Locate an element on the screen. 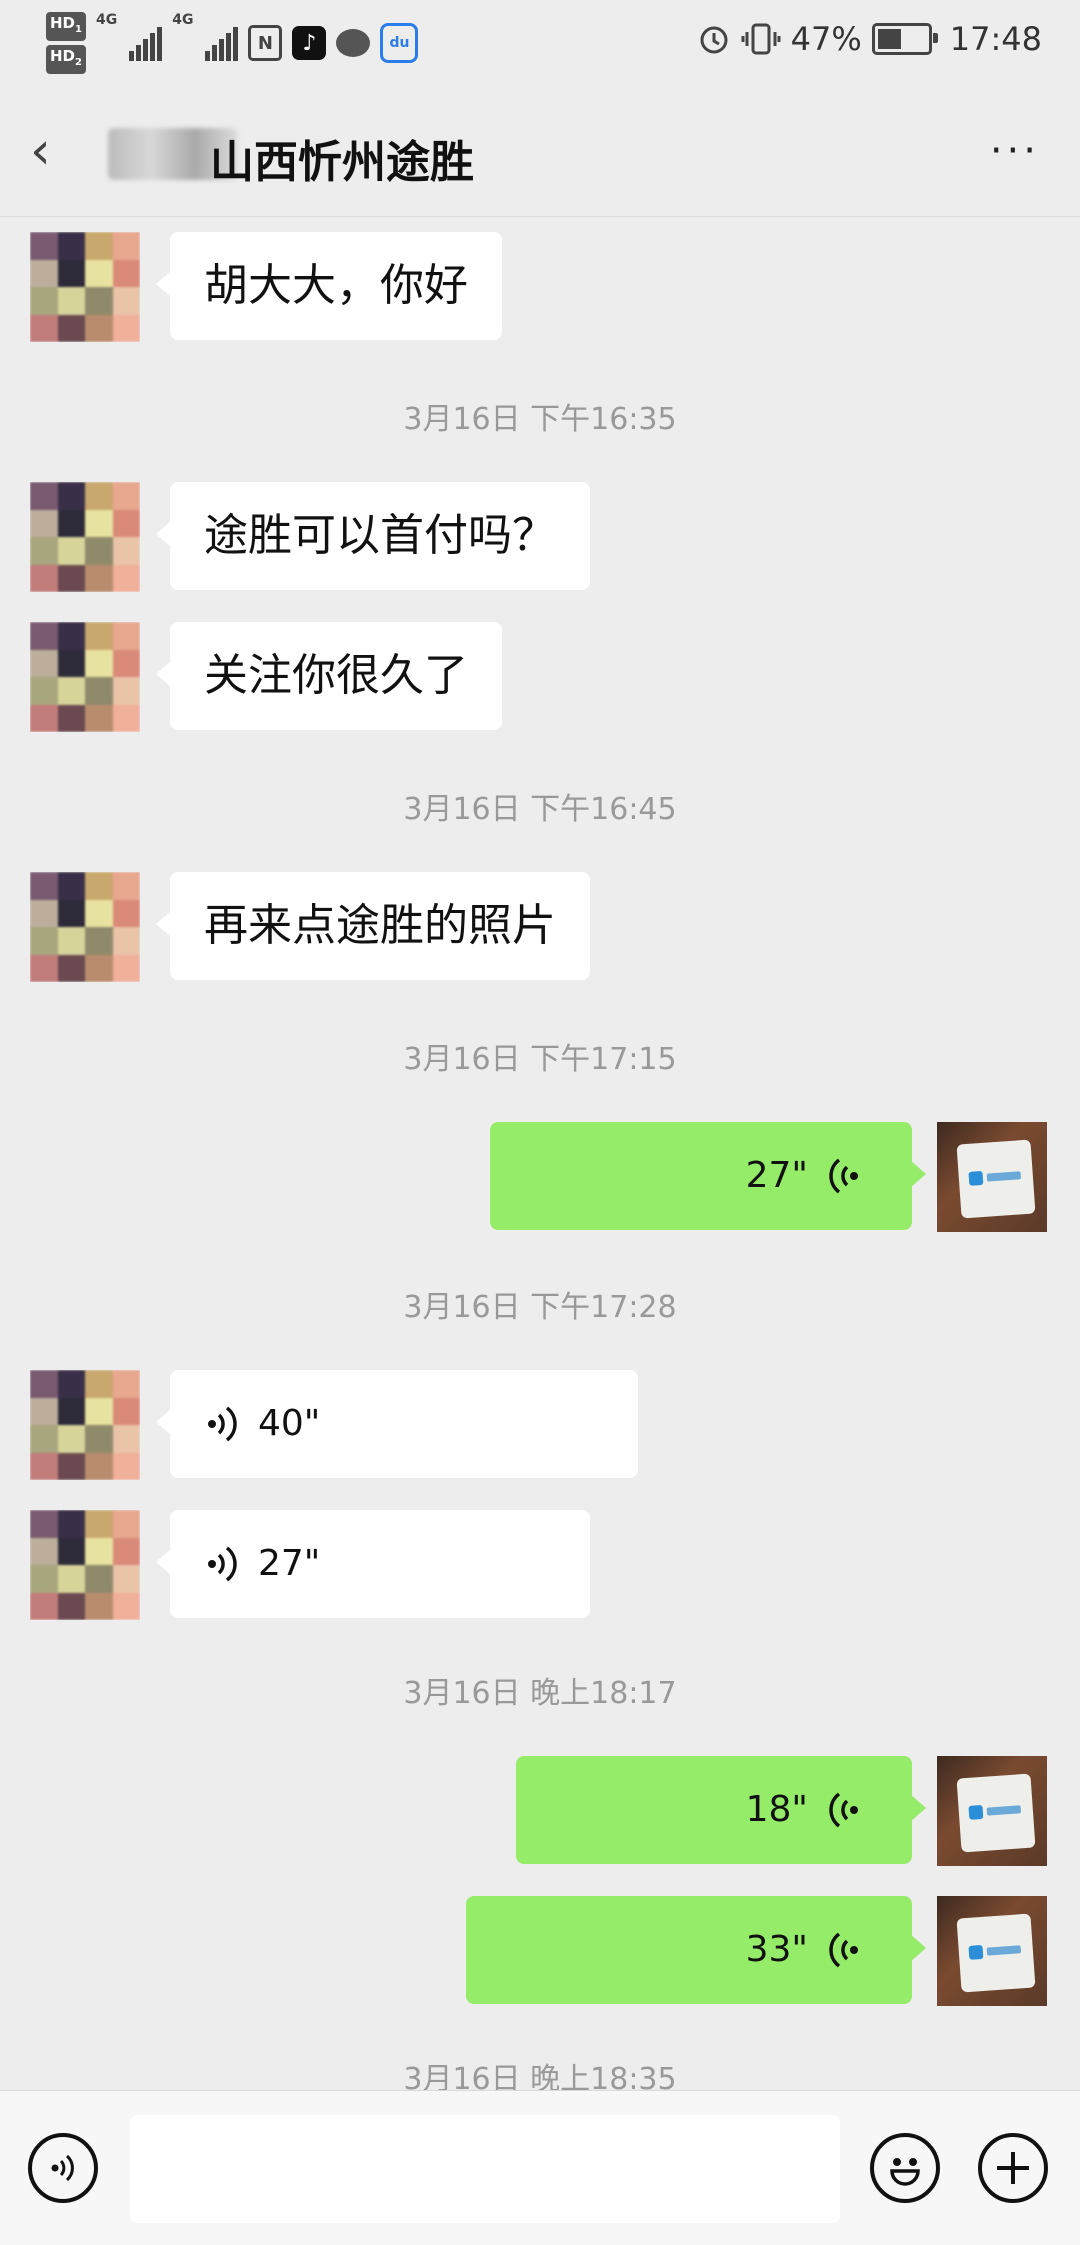 The width and height of the screenshot is (1080, 2245). timestamp: 3月16日 下午17:28 is located at coordinates (540, 1307).